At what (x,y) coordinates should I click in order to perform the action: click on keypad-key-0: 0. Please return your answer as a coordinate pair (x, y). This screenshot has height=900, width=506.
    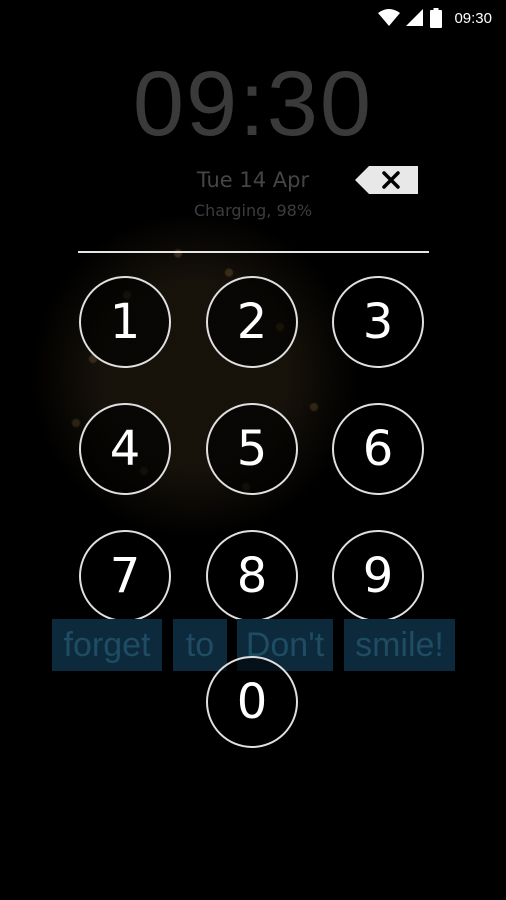
    Looking at the image, I should click on (252, 702).